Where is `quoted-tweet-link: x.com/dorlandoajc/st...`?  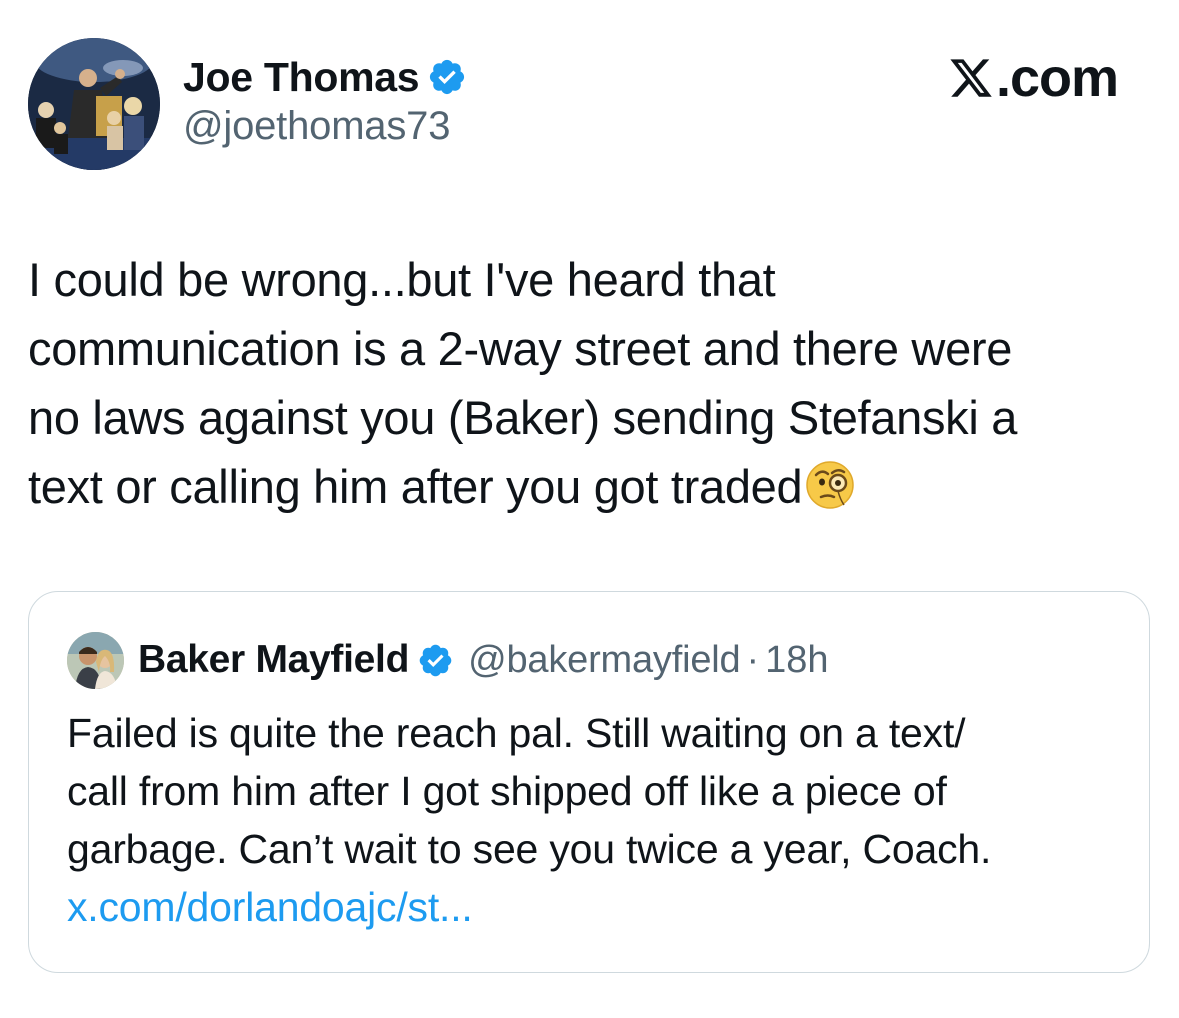
quoted-tweet-link: x.com/dorlandoajc/st... is located at coordinates (270, 907).